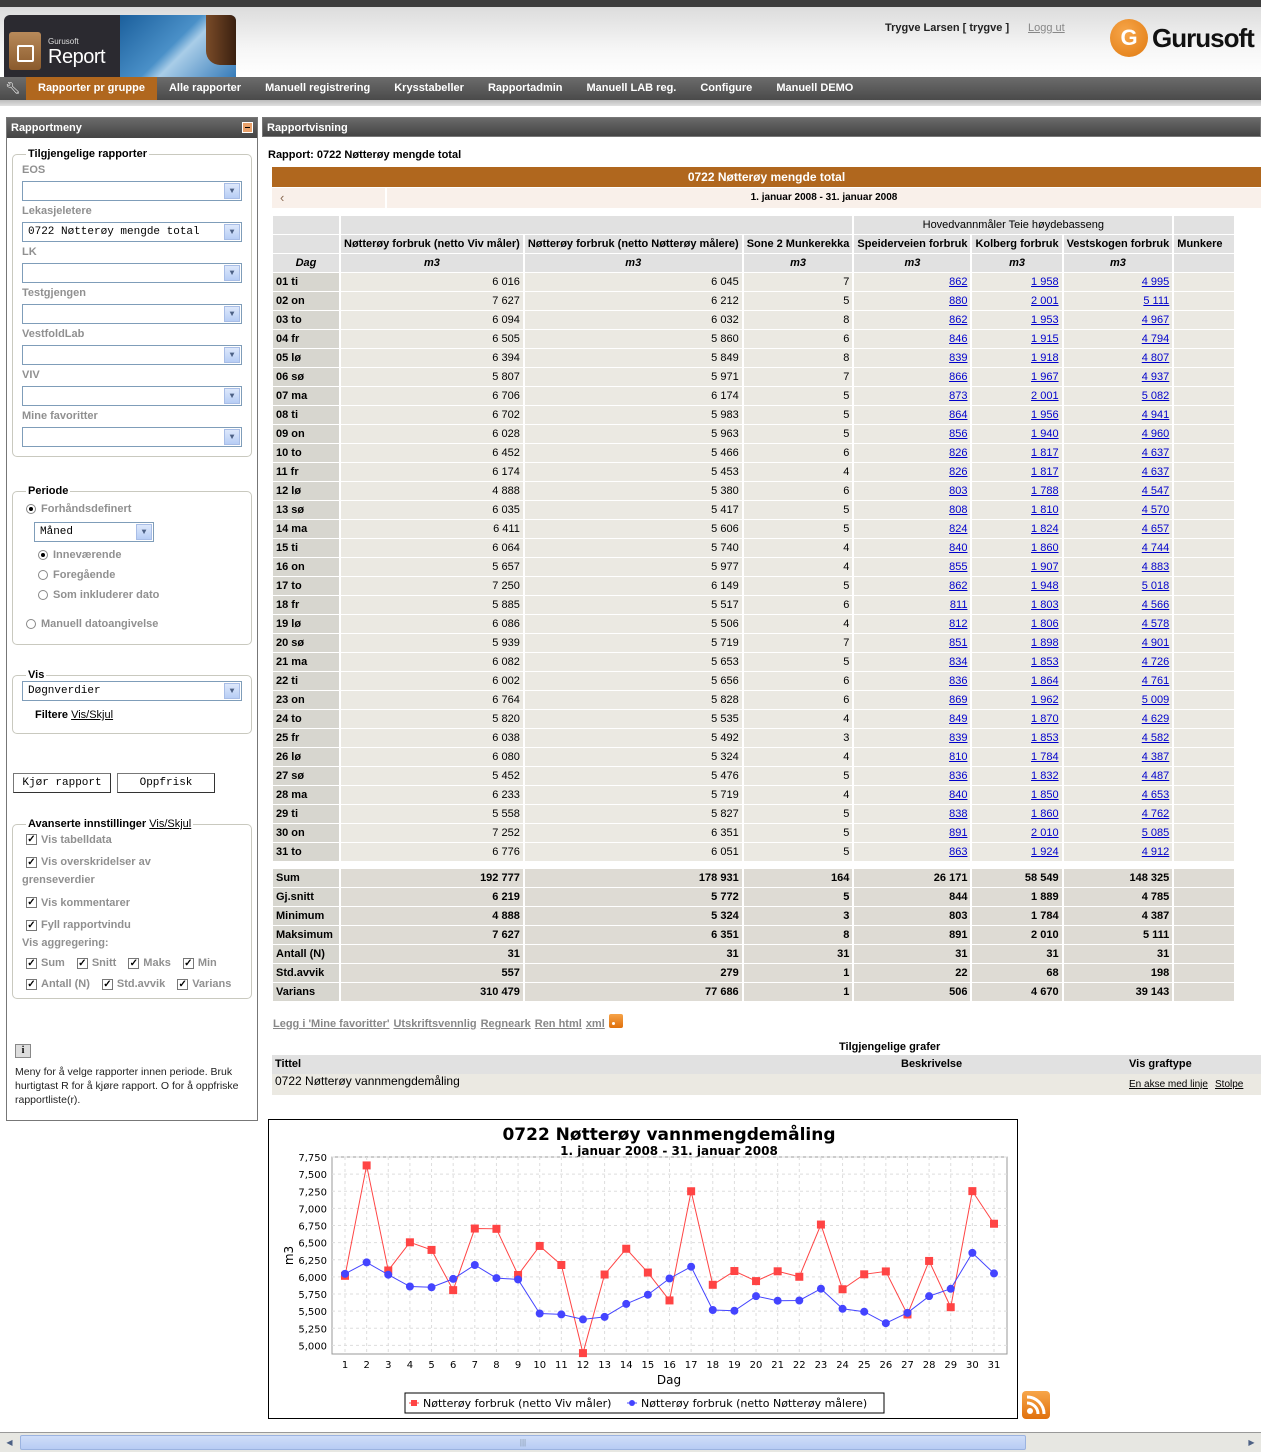  Describe the element at coordinates (958, 339) in the screenshot. I see `value-link: 846` at that location.